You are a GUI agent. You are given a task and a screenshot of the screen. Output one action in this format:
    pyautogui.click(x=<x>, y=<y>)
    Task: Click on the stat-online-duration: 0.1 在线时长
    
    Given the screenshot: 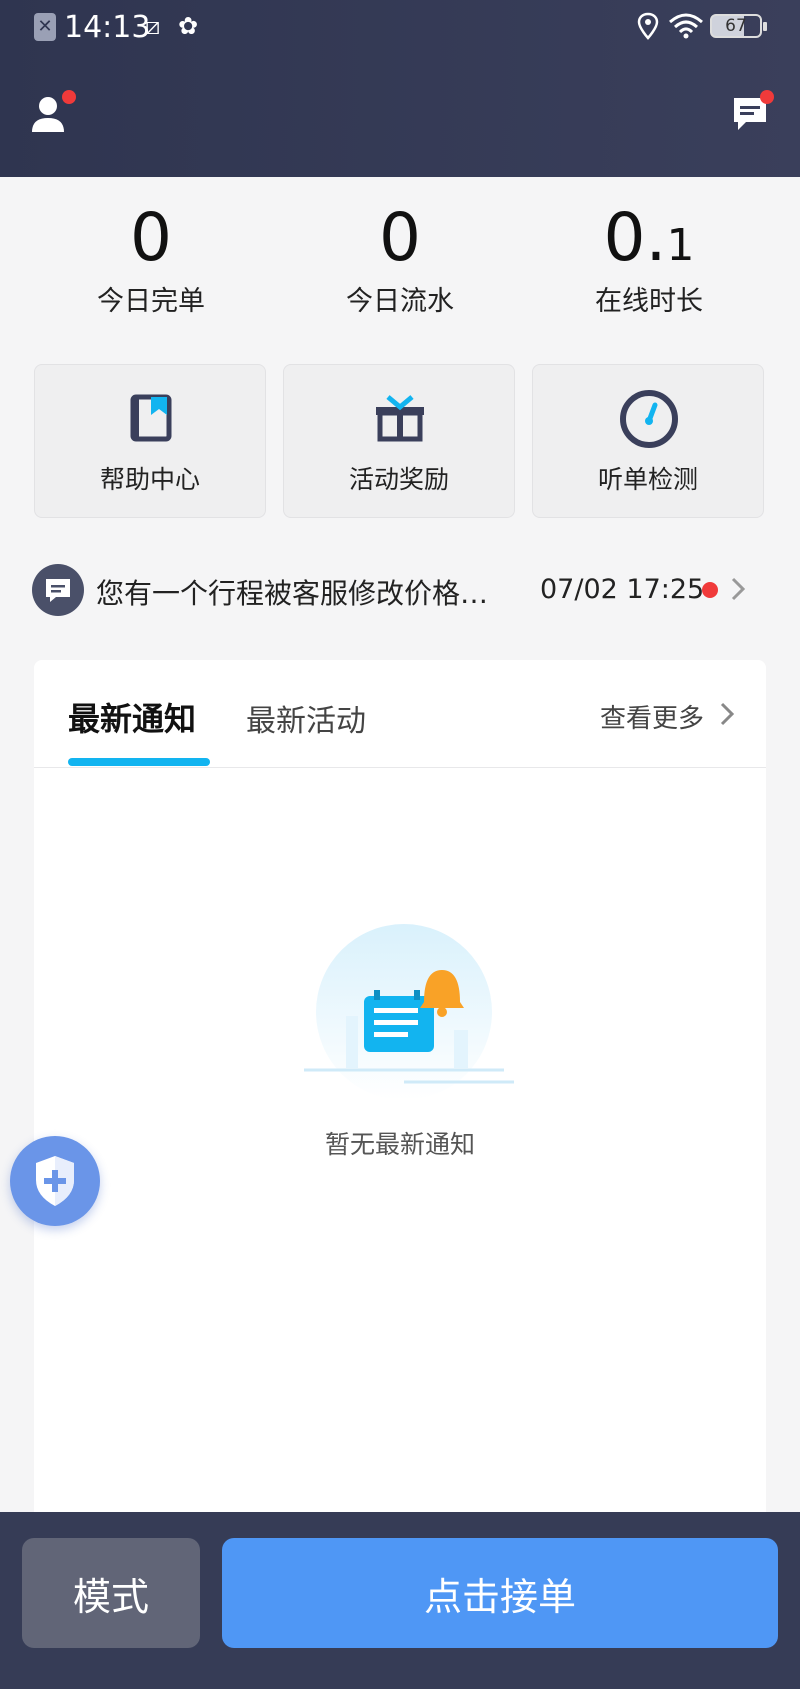 What is the action you would take?
    pyautogui.click(x=649, y=261)
    